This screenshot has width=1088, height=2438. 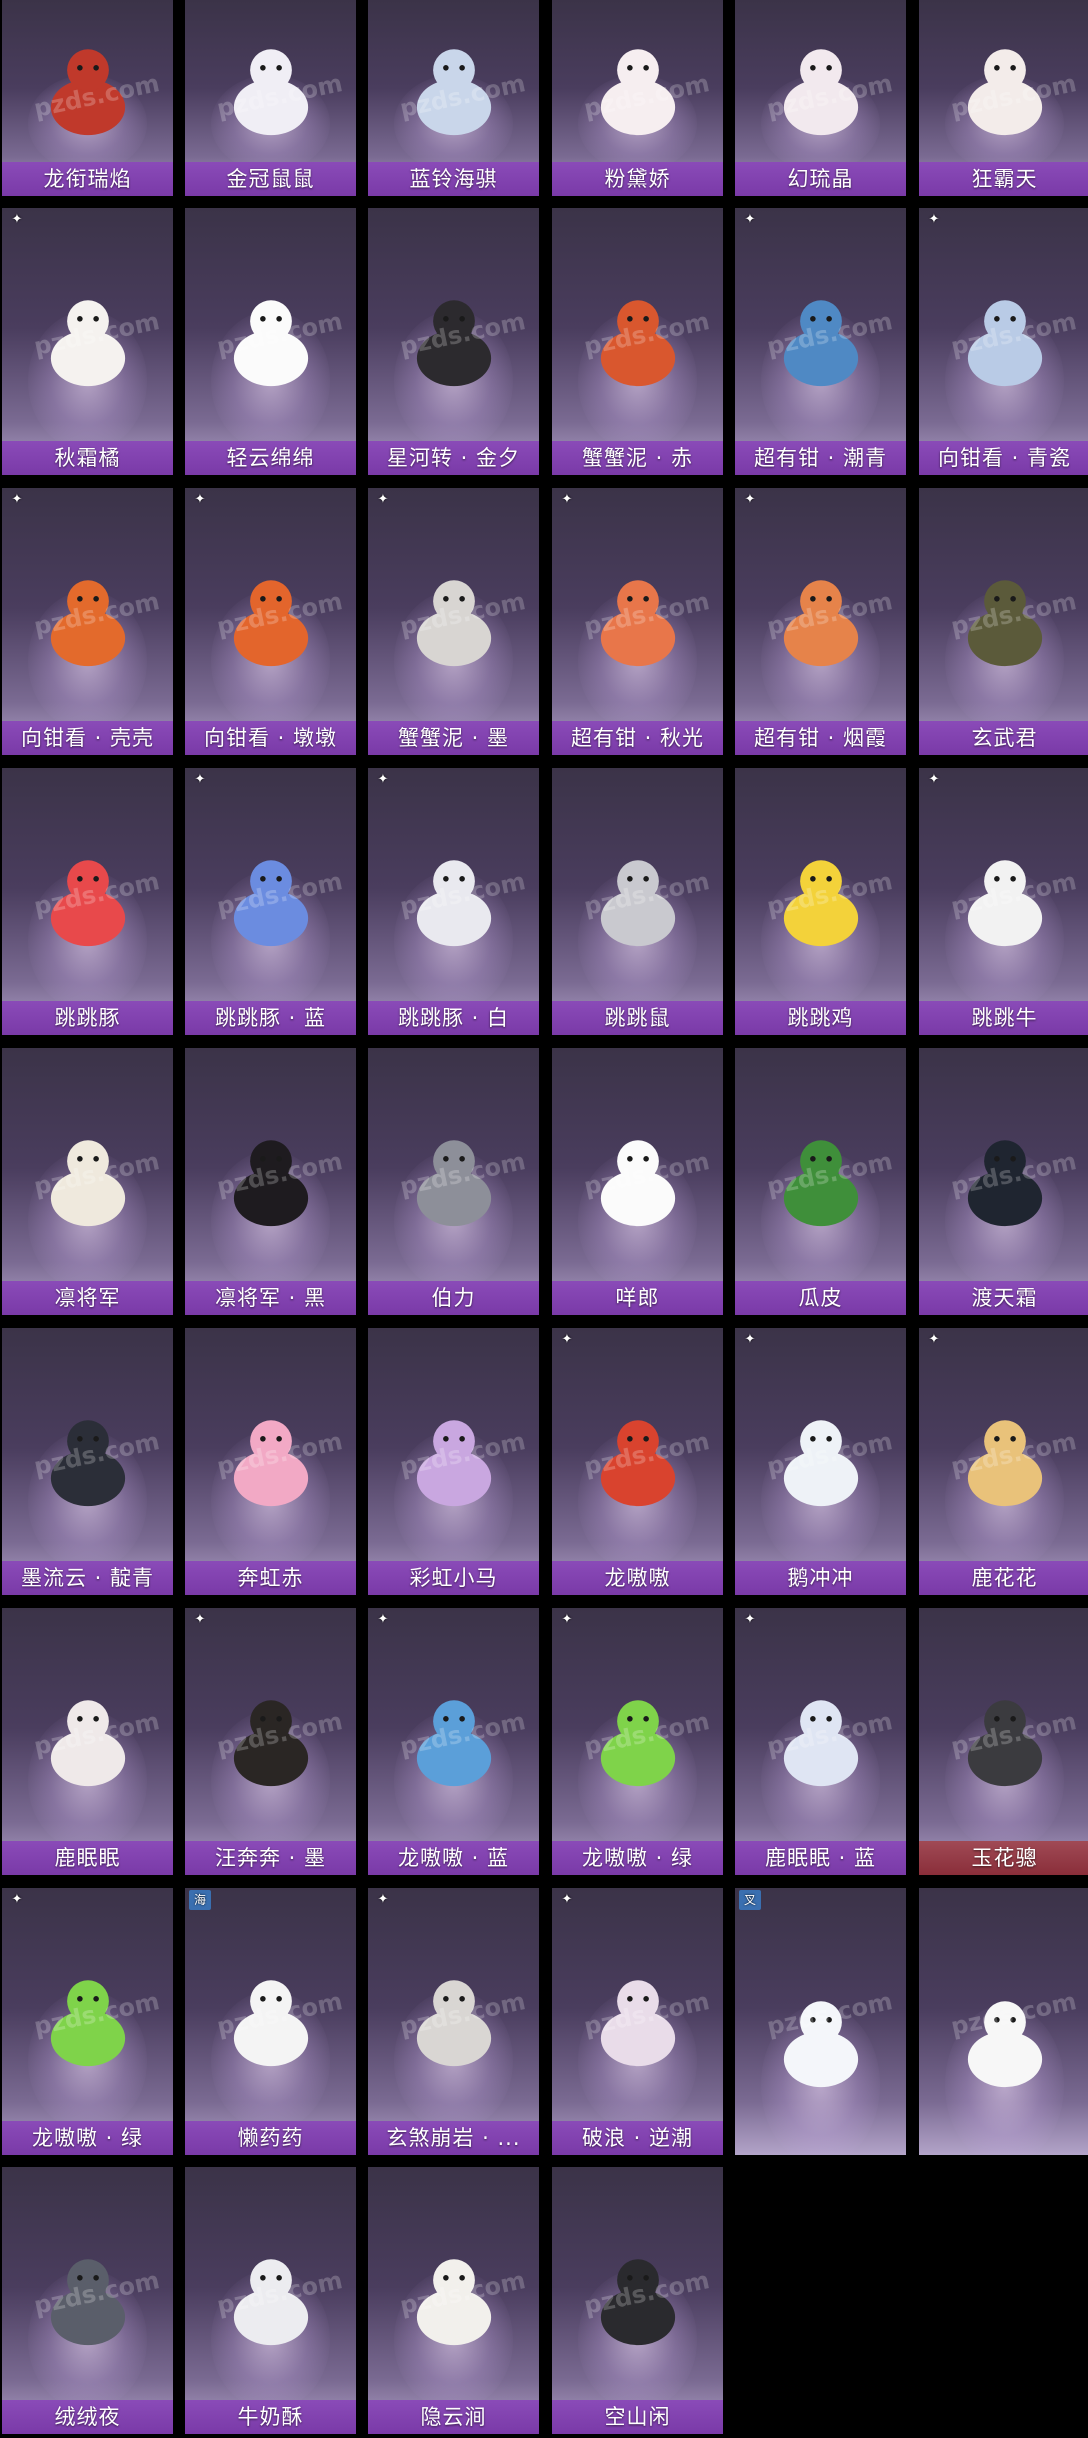 What do you see at coordinates (453, 1298) in the screenshot?
I see `mount-name-label: 伯力` at bounding box center [453, 1298].